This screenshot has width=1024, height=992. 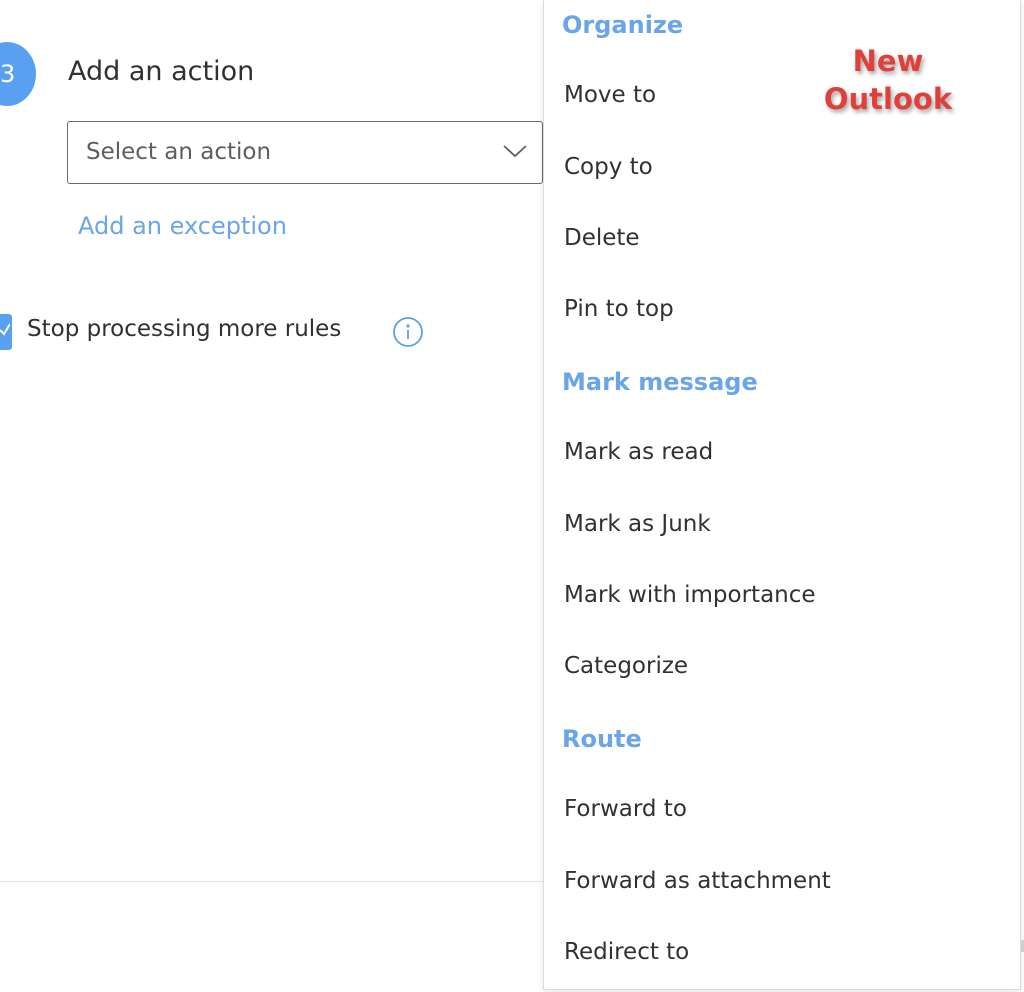 What do you see at coordinates (660, 382) in the screenshot?
I see `menu-group-header-mark-message: Mark message` at bounding box center [660, 382].